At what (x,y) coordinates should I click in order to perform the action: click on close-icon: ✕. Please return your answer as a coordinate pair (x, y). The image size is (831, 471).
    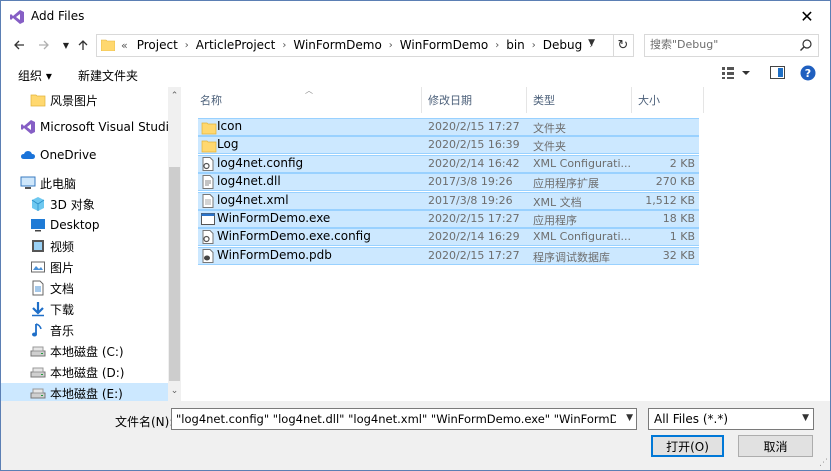
    Looking at the image, I should click on (807, 16).